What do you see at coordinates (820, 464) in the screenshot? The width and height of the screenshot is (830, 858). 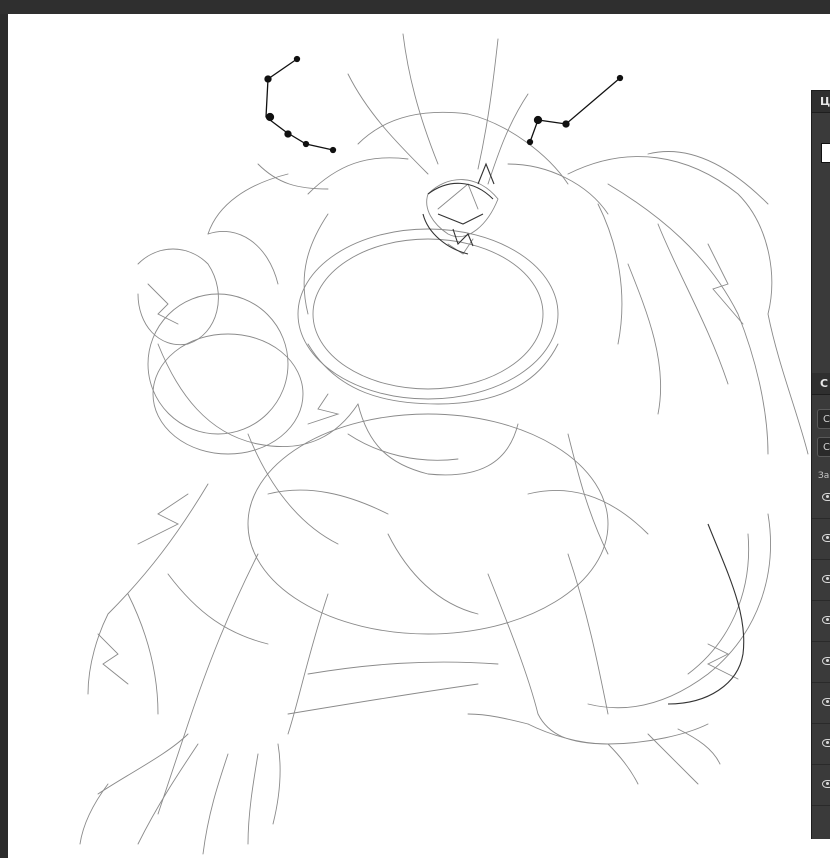 I see `side-panels: Ц С С С За` at bounding box center [820, 464].